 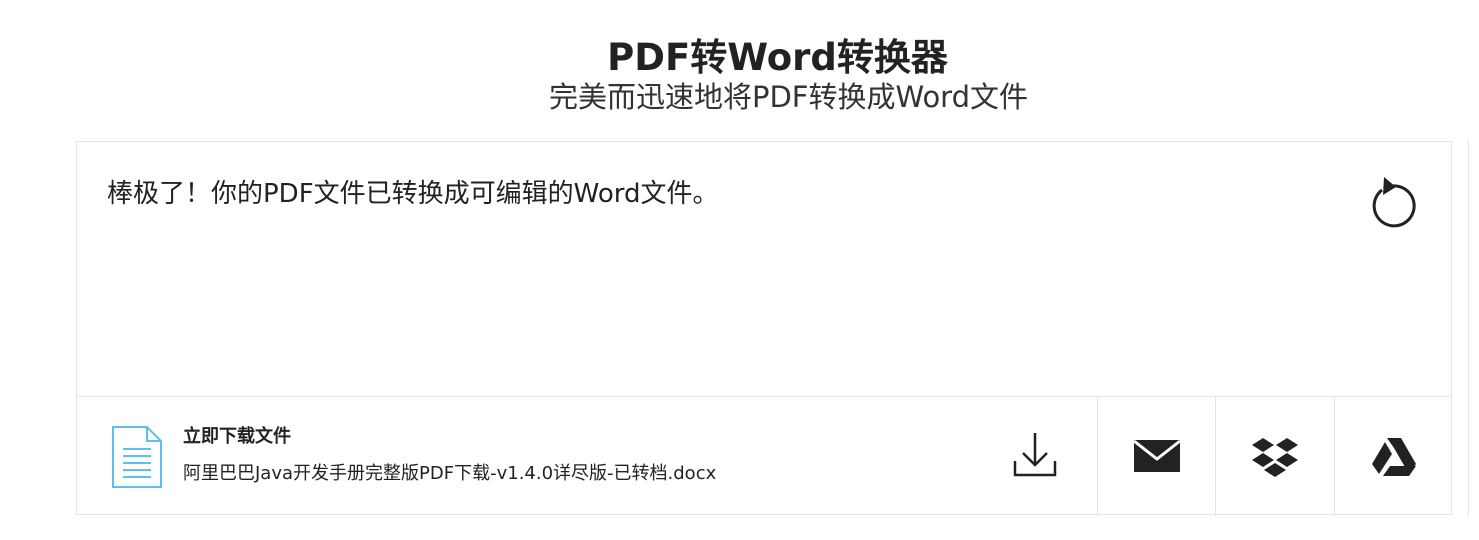 What do you see at coordinates (137, 457) in the screenshot?
I see `document-icon` at bounding box center [137, 457].